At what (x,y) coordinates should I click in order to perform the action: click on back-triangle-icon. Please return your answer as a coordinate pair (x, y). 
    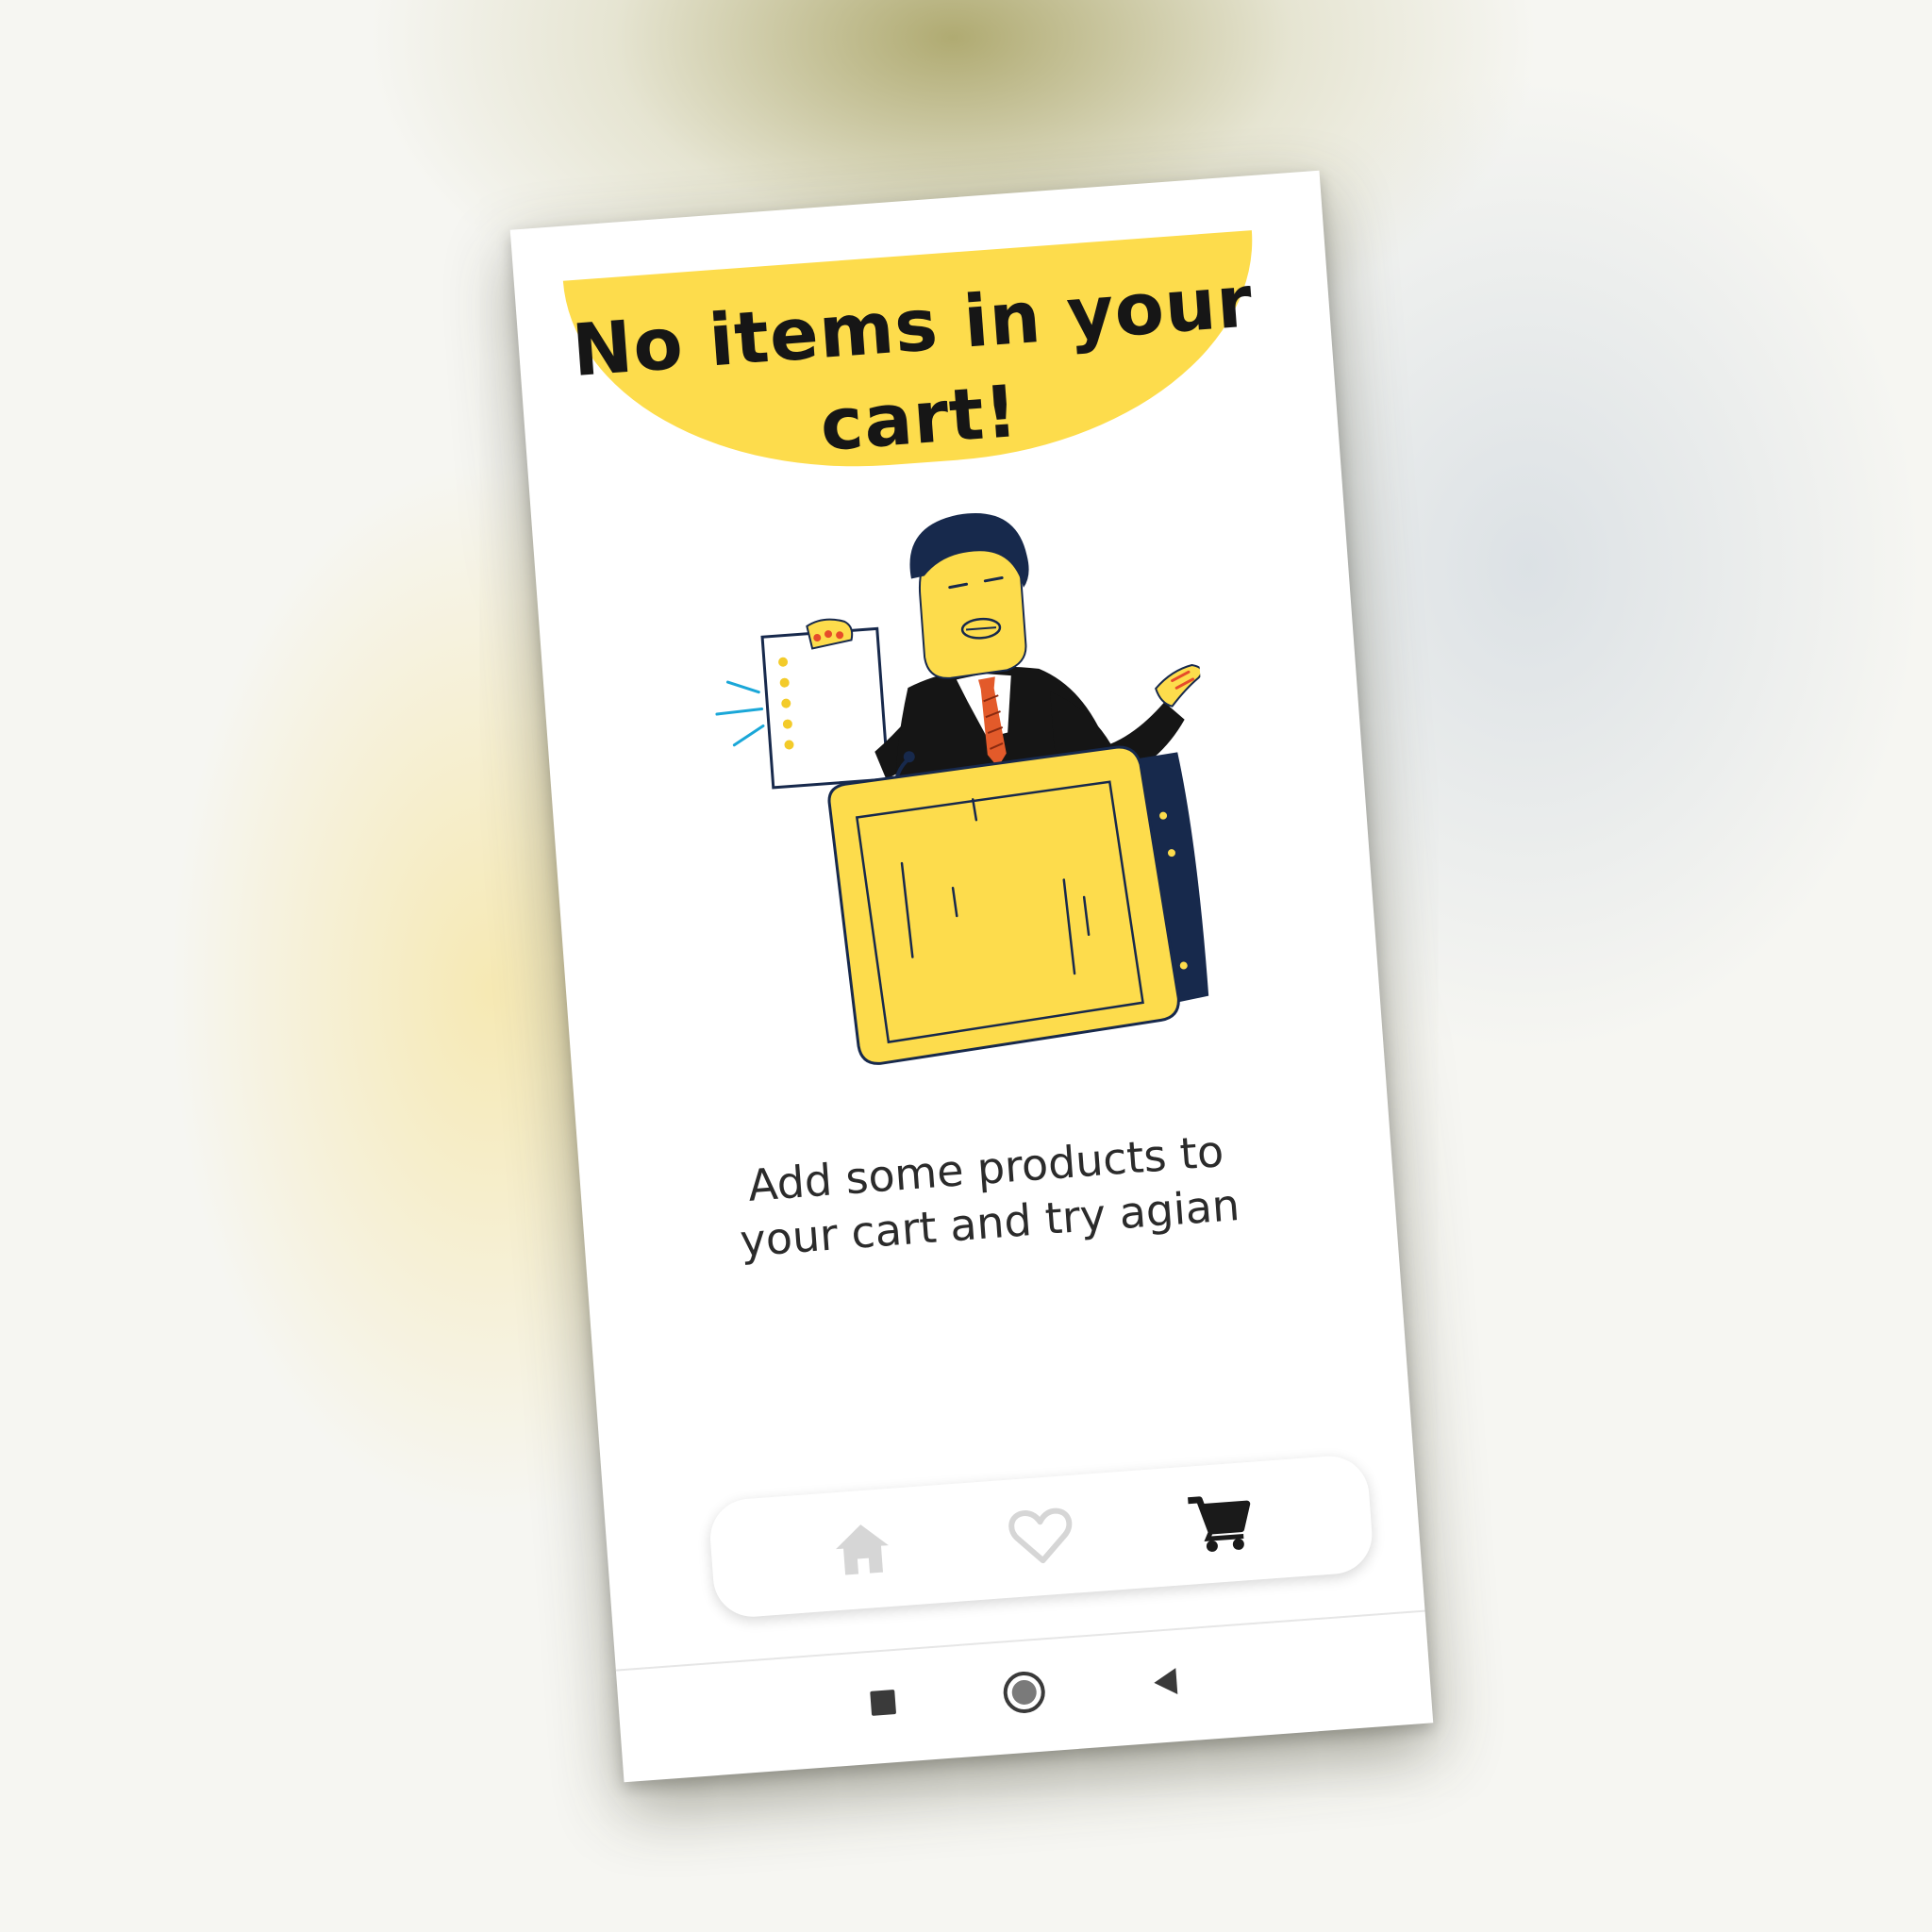
    Looking at the image, I should click on (1166, 1682).